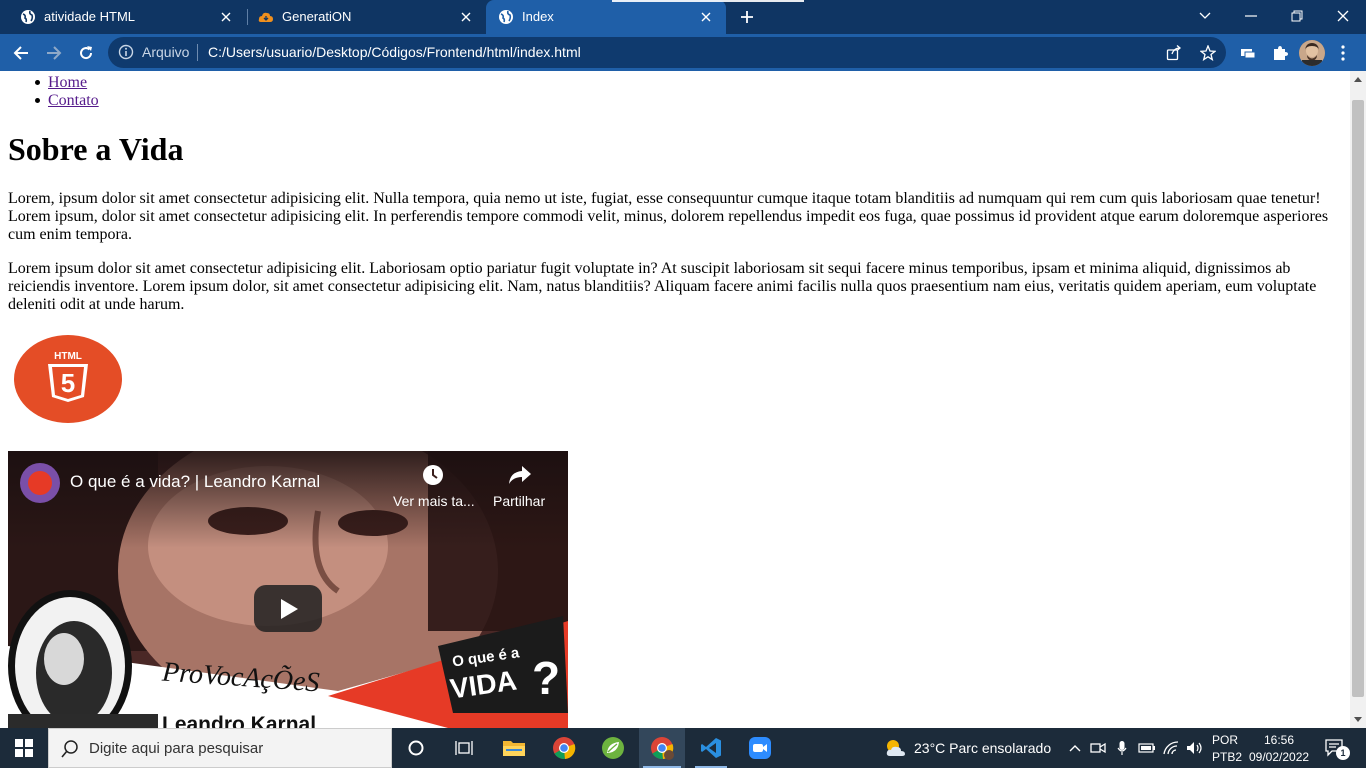 This screenshot has width=1366, height=768. I want to click on cortana-button, so click(416, 748).